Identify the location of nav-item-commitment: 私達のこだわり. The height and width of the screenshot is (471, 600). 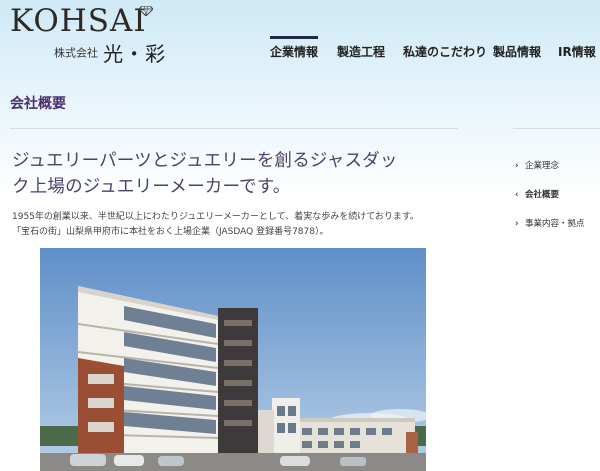
(445, 51).